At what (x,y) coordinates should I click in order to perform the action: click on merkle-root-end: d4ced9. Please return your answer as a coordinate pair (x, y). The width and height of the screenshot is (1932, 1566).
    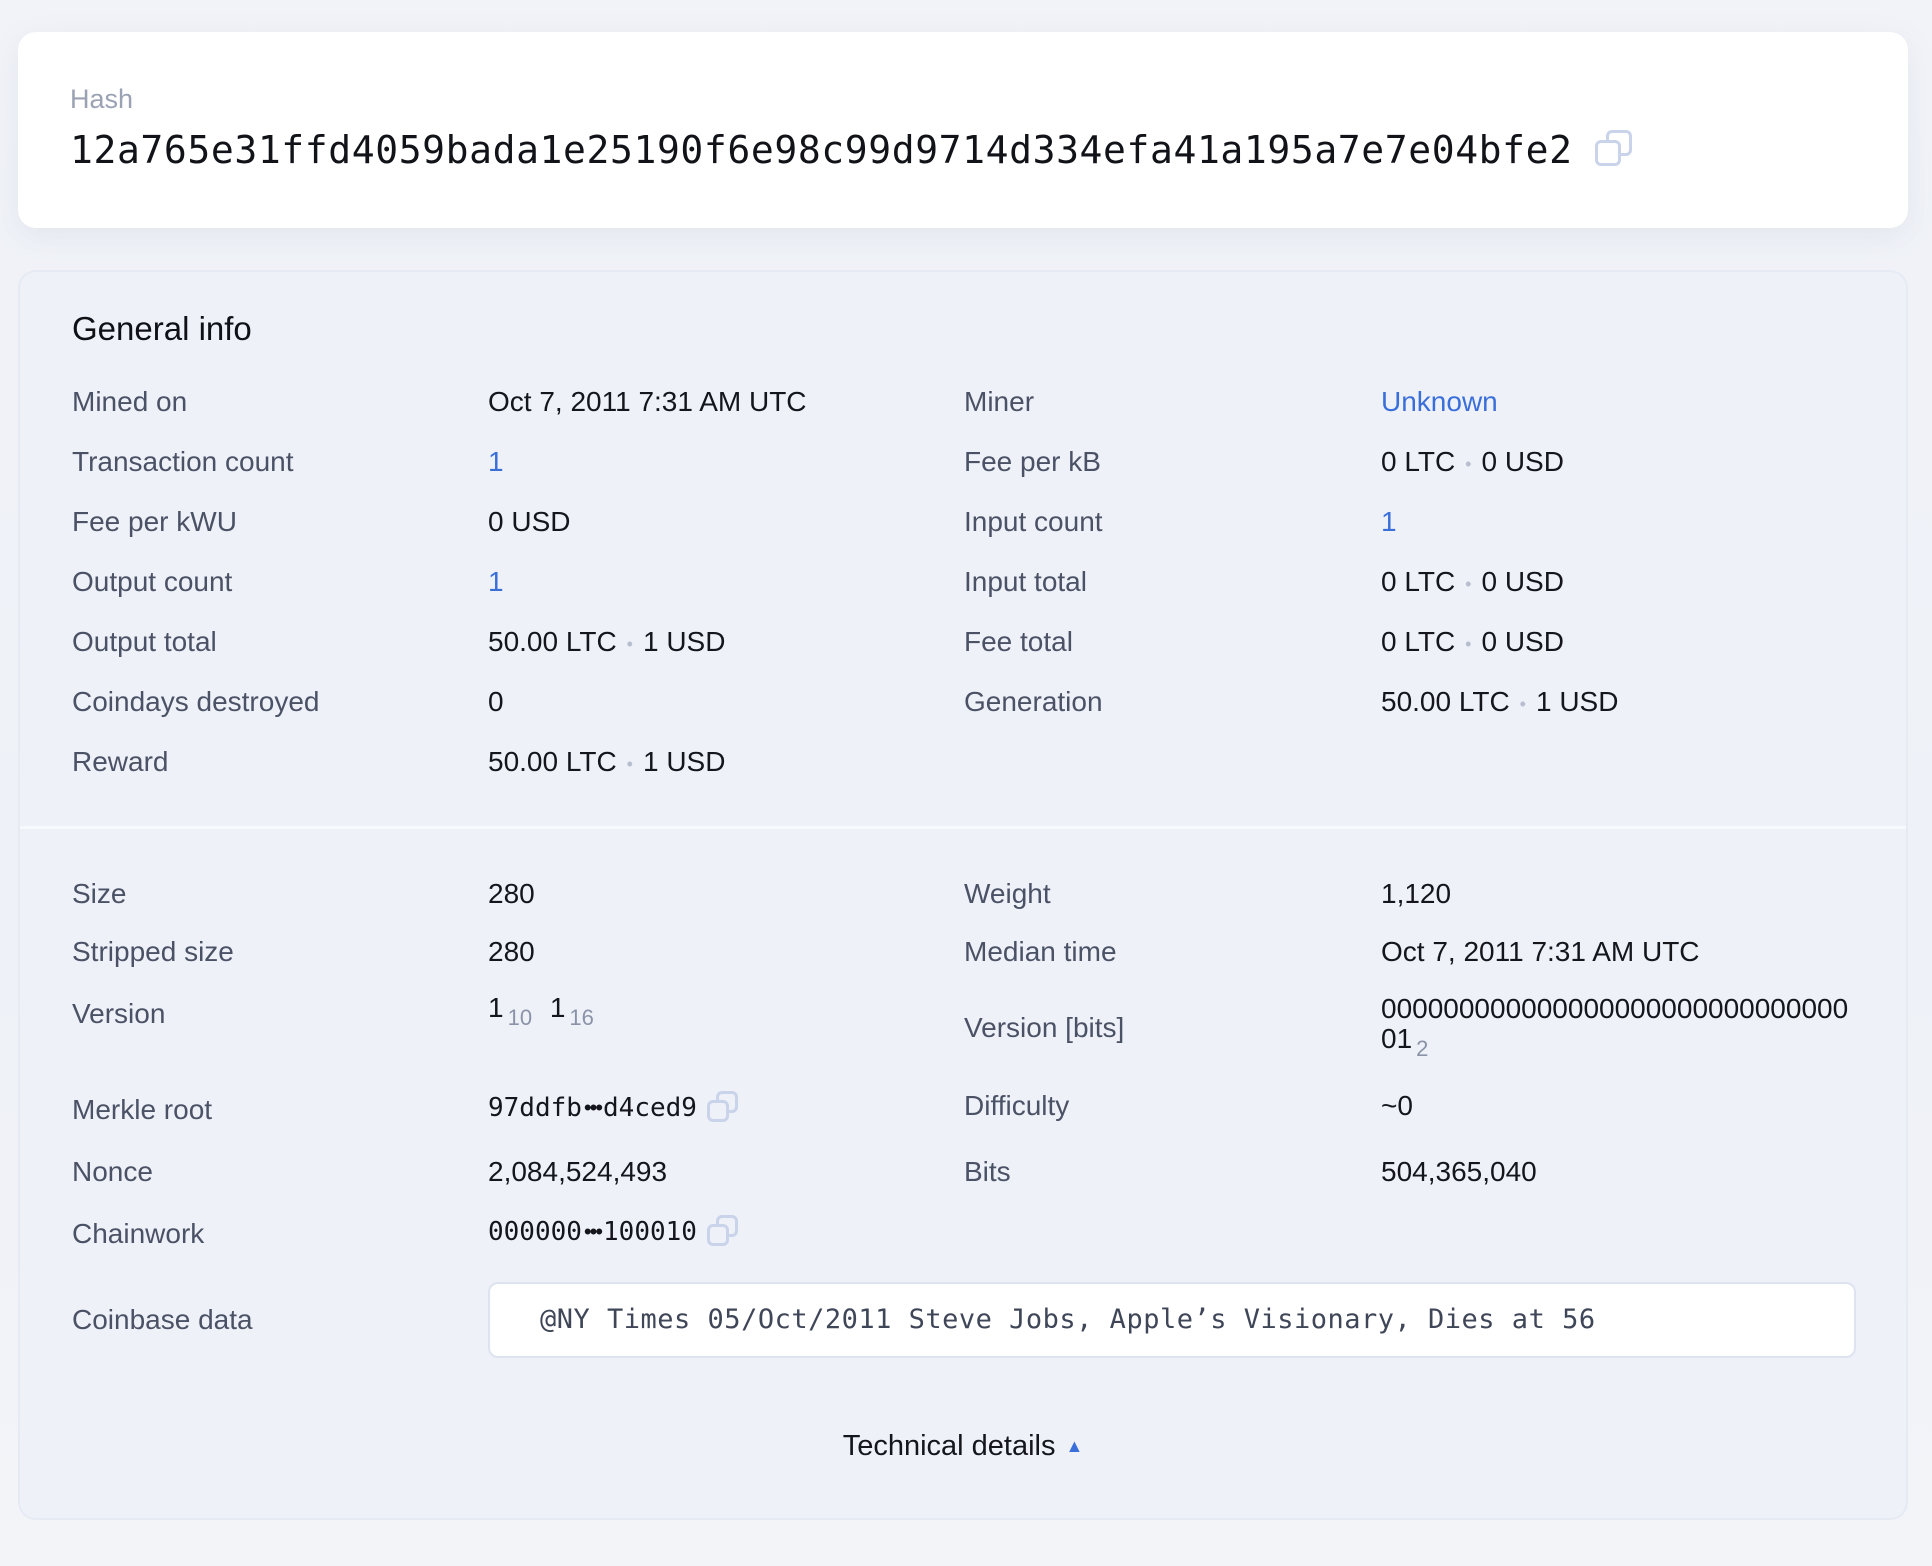
    Looking at the image, I should click on (650, 1108).